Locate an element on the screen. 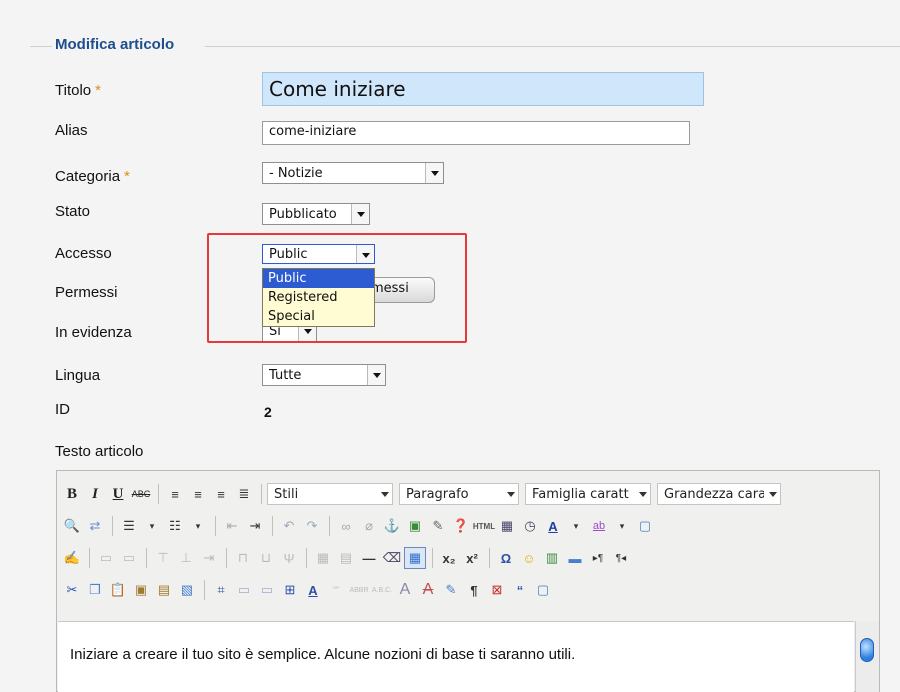  underline-icon: U is located at coordinates (118, 494).